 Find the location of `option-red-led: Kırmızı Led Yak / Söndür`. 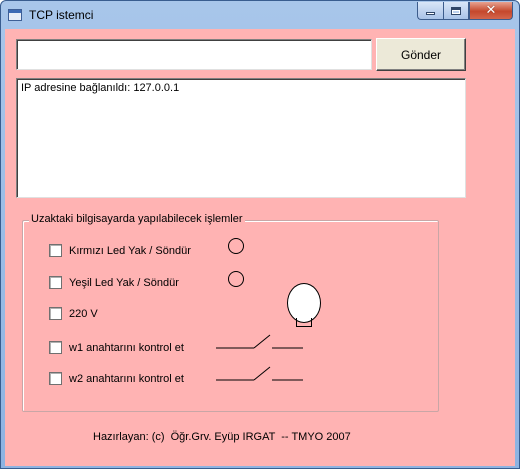

option-red-led: Kırmızı Led Yak / Söndür is located at coordinates (120, 250).